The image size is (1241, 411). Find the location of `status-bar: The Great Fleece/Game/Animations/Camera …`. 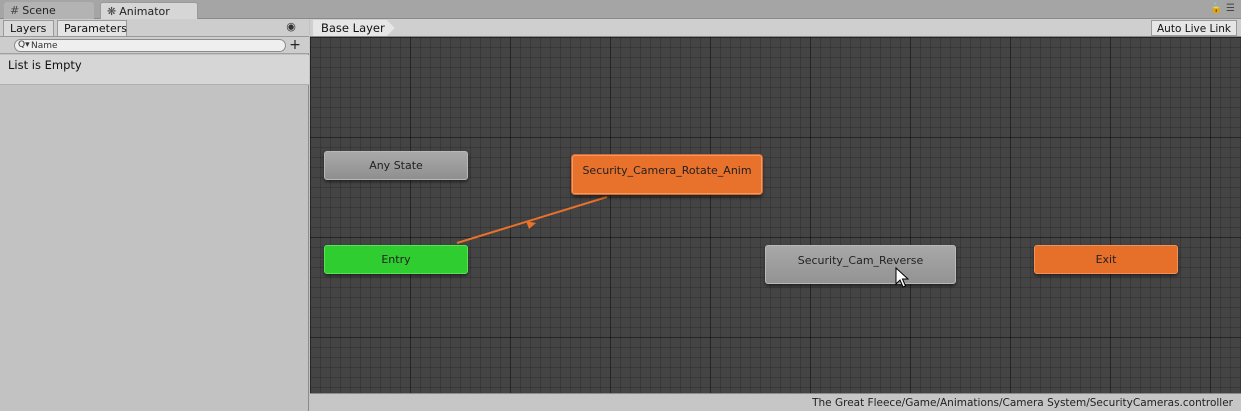

status-bar: The Great Fleece/Game/Animations/Camera … is located at coordinates (775, 402).